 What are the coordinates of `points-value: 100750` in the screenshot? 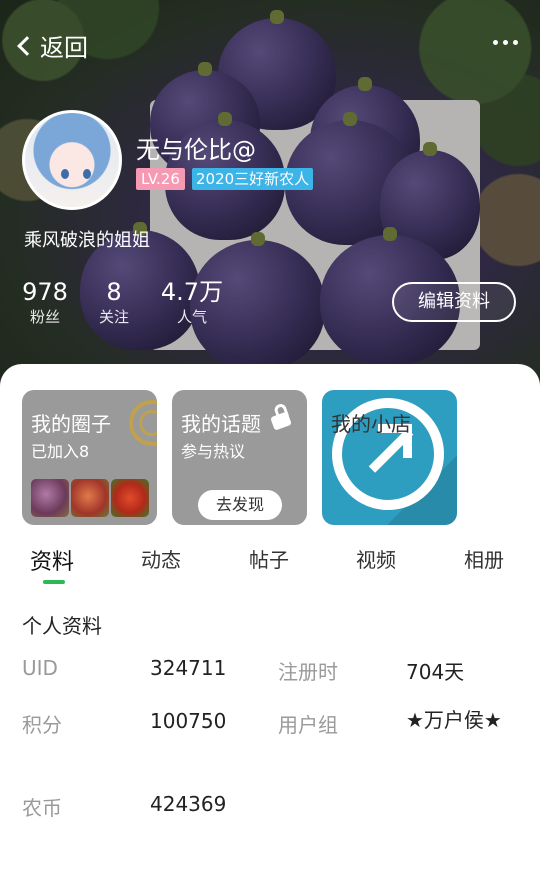 It's located at (188, 721).